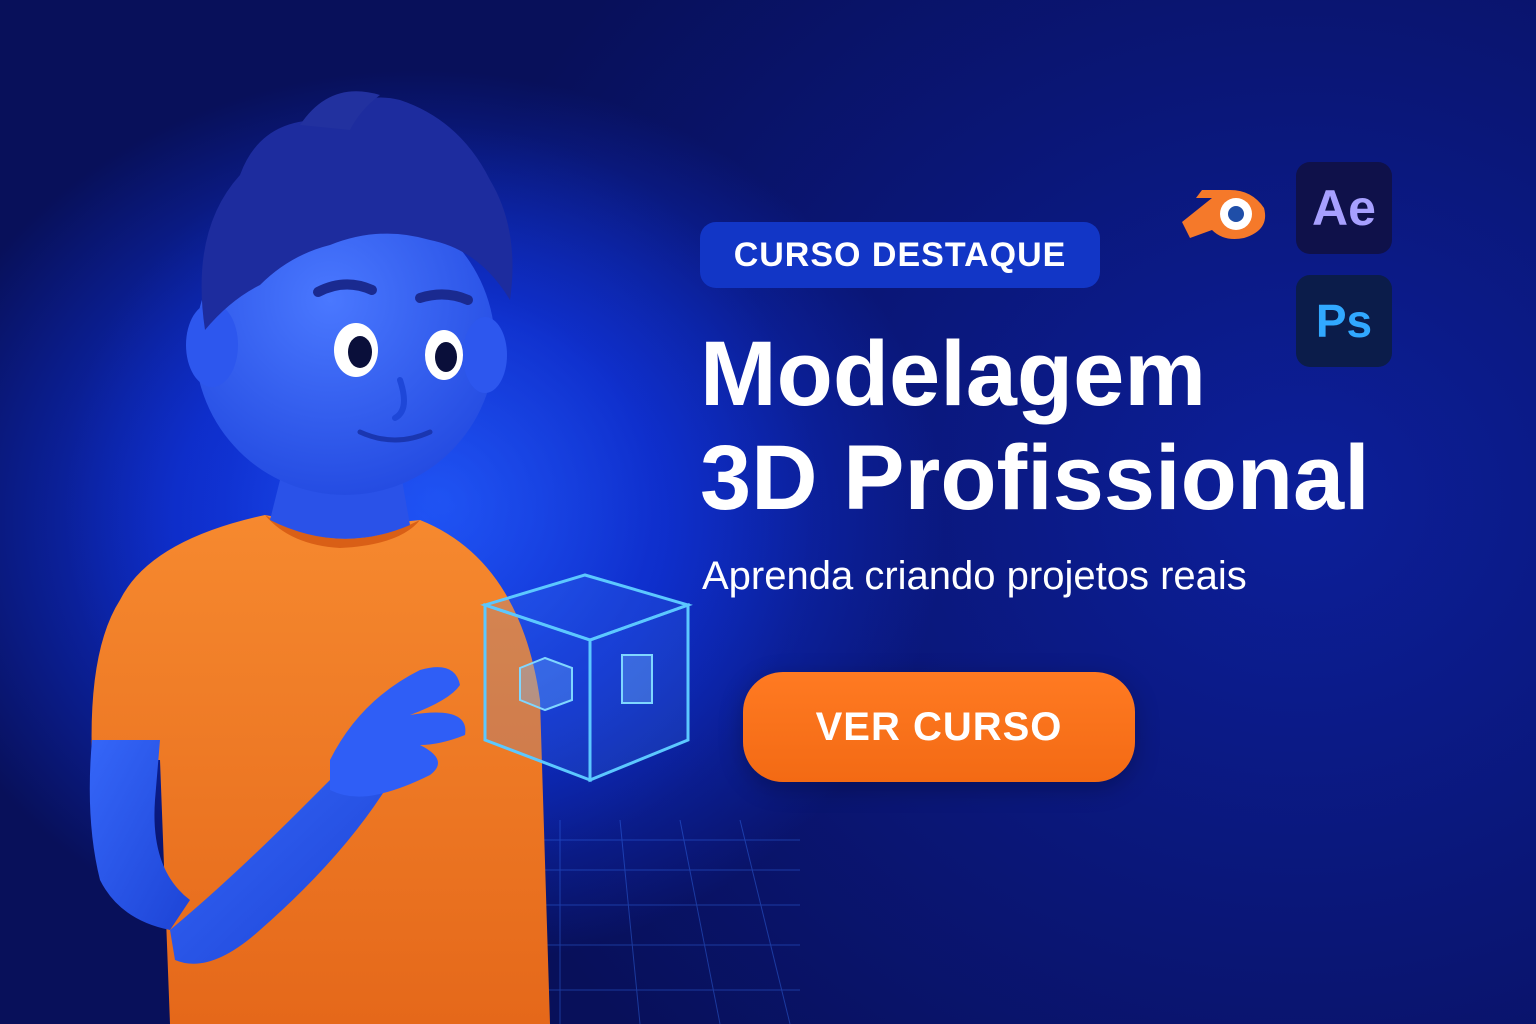 Image resolution: width=1536 pixels, height=1024 pixels. Describe the element at coordinates (953, 374) in the screenshot. I see `course-title-line-1: Modelagem` at that location.